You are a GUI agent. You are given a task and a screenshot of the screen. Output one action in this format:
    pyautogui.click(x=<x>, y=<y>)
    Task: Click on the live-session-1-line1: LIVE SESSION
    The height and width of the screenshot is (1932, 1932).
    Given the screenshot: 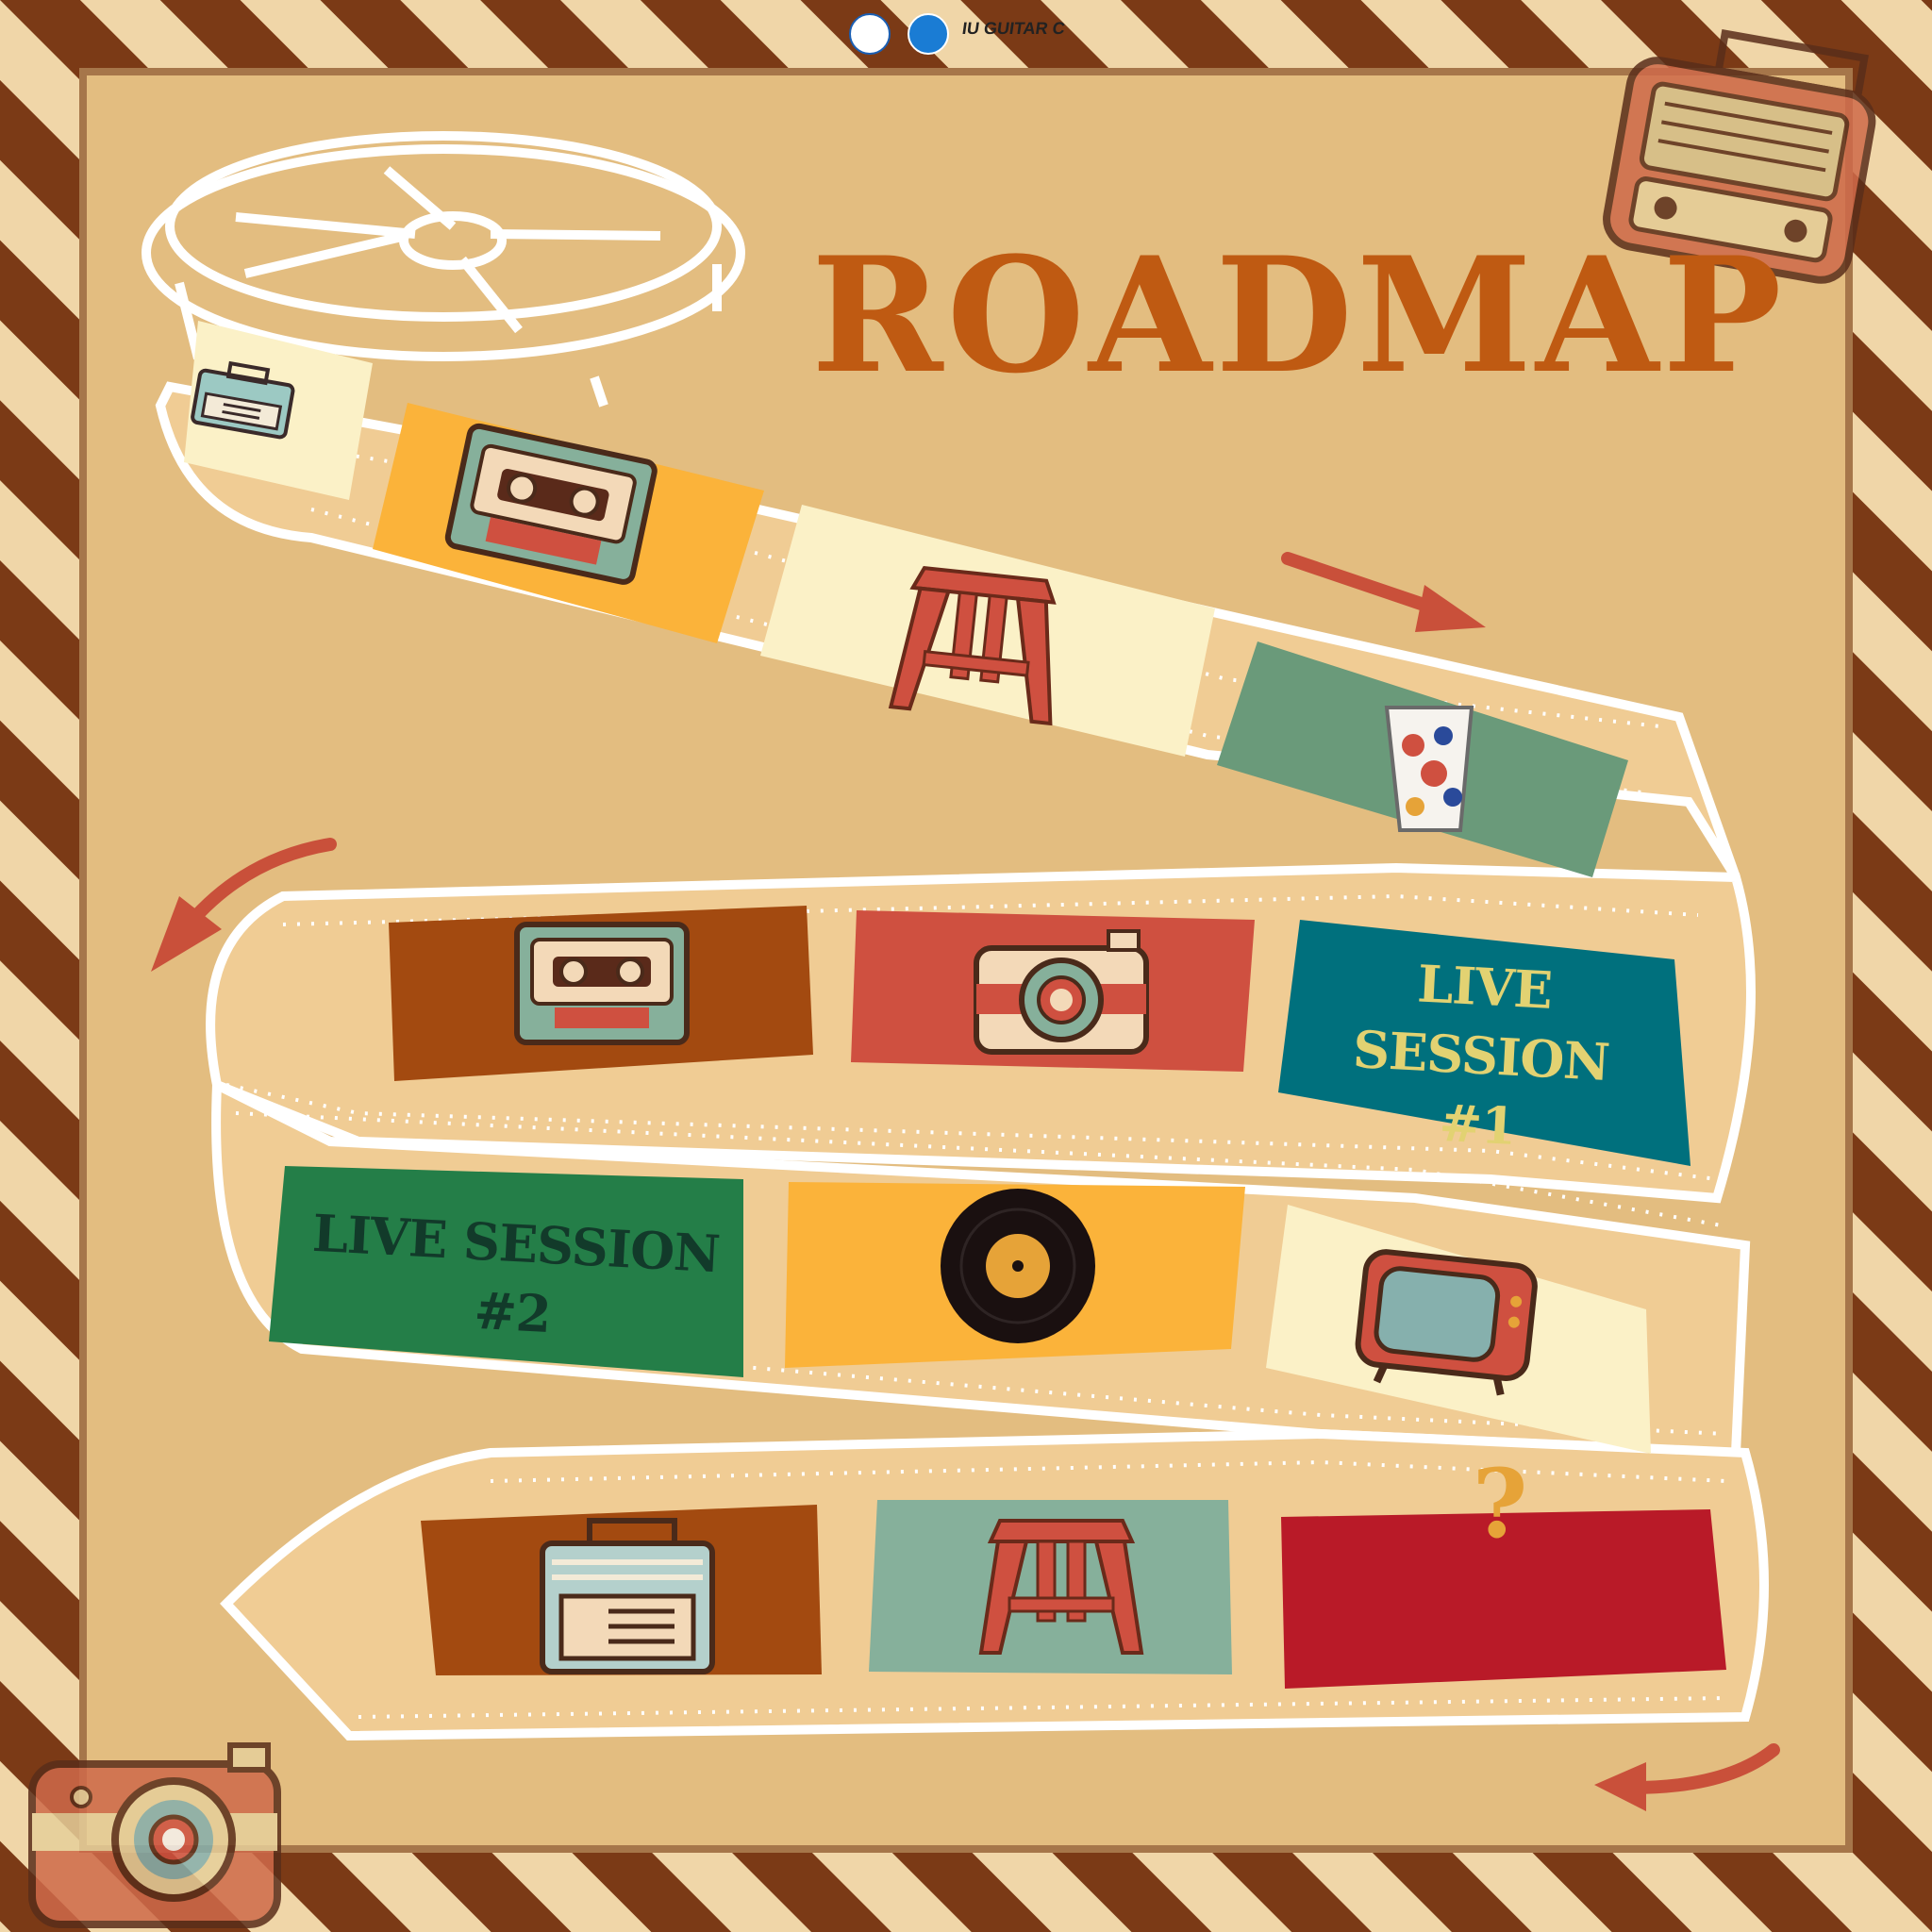 What is the action you would take?
    pyautogui.click(x=1481, y=1023)
    